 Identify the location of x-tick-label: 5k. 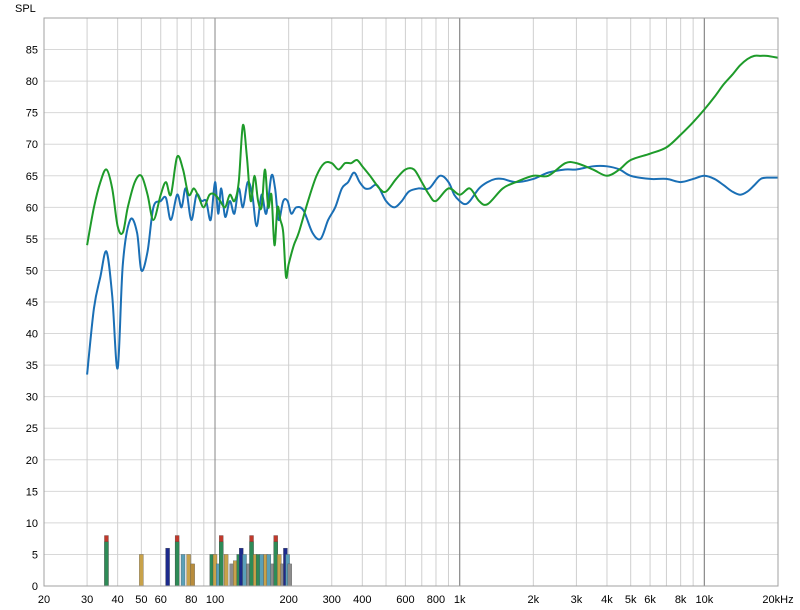
(631, 600).